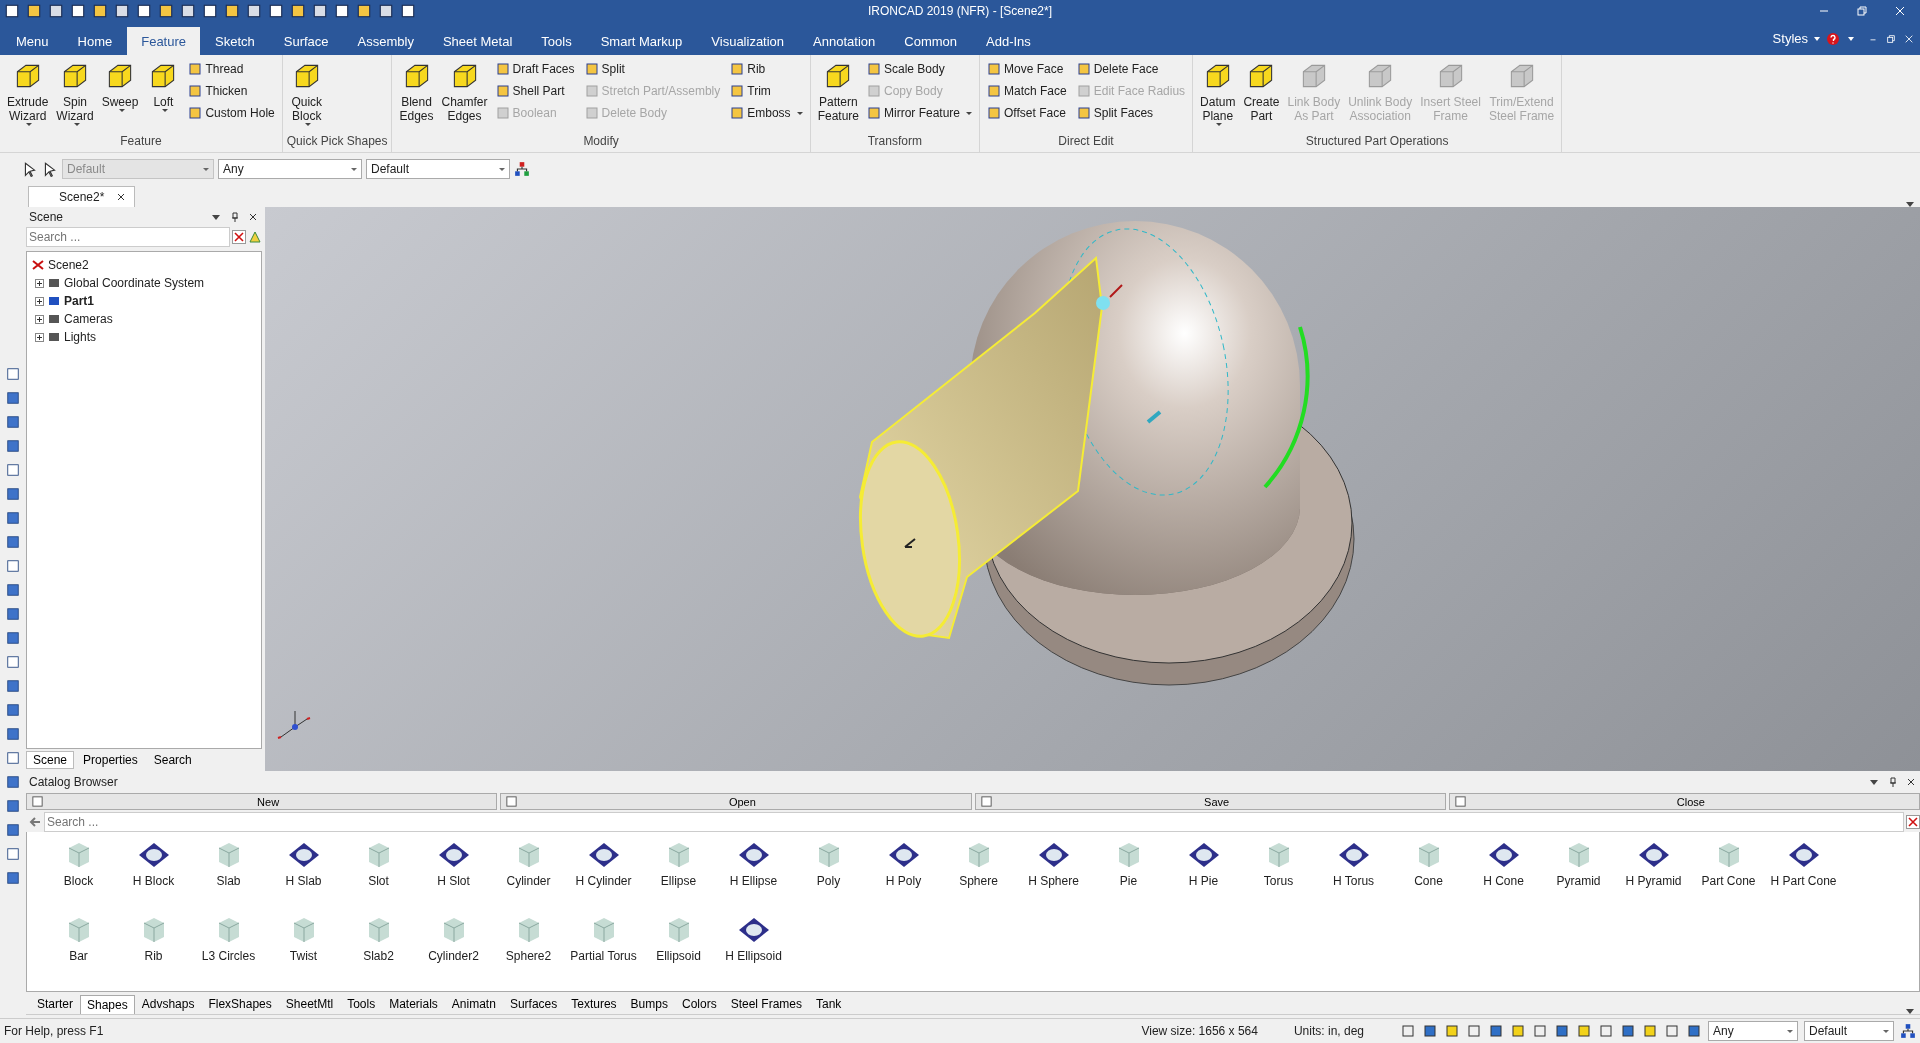 The height and width of the screenshot is (1043, 1920). I want to click on ribbon-button: Shell Part, so click(535, 91).